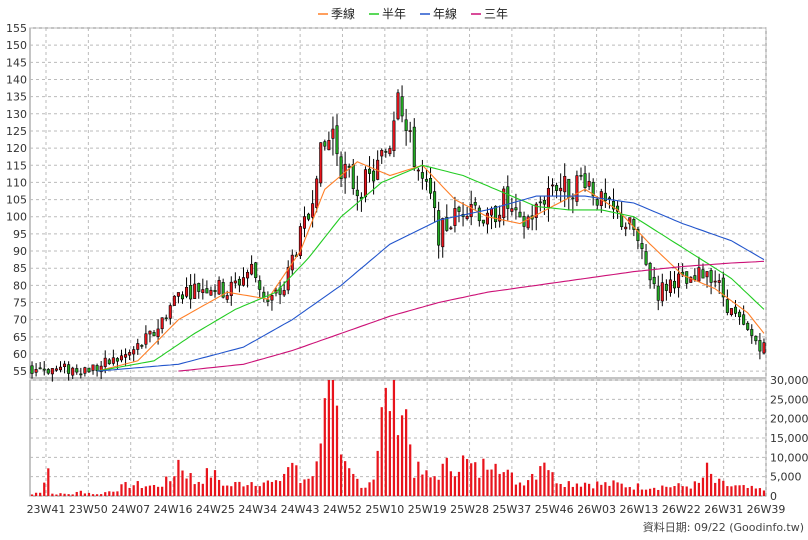  I want to click on x-tick-label: 26W13, so click(639, 509).